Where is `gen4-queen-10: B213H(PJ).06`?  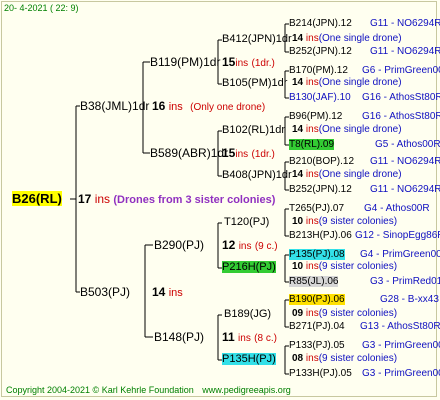 gen4-queen-10: B213H(PJ).06 is located at coordinates (320, 236).